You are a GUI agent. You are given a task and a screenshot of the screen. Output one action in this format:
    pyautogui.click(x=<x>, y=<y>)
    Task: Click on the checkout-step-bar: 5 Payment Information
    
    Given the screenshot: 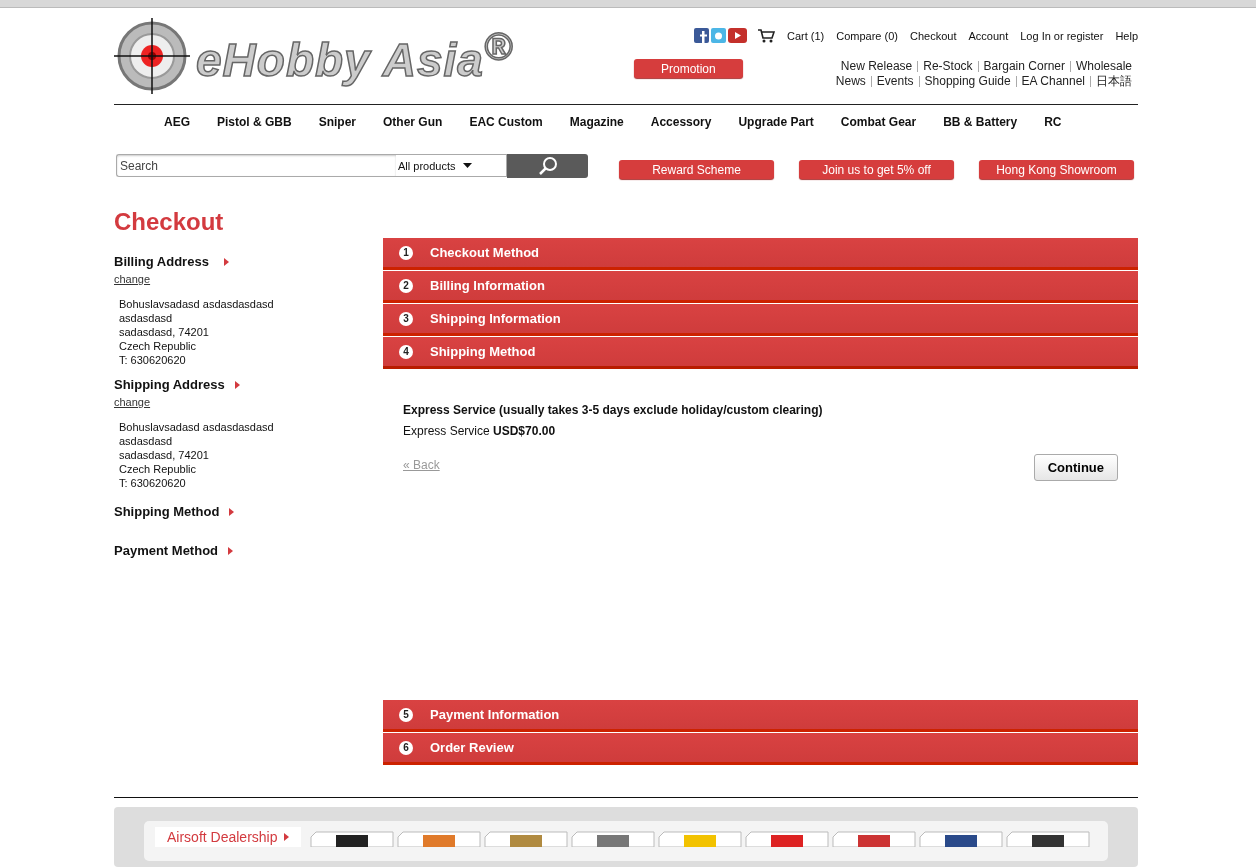 What is the action you would take?
    pyautogui.click(x=760, y=716)
    